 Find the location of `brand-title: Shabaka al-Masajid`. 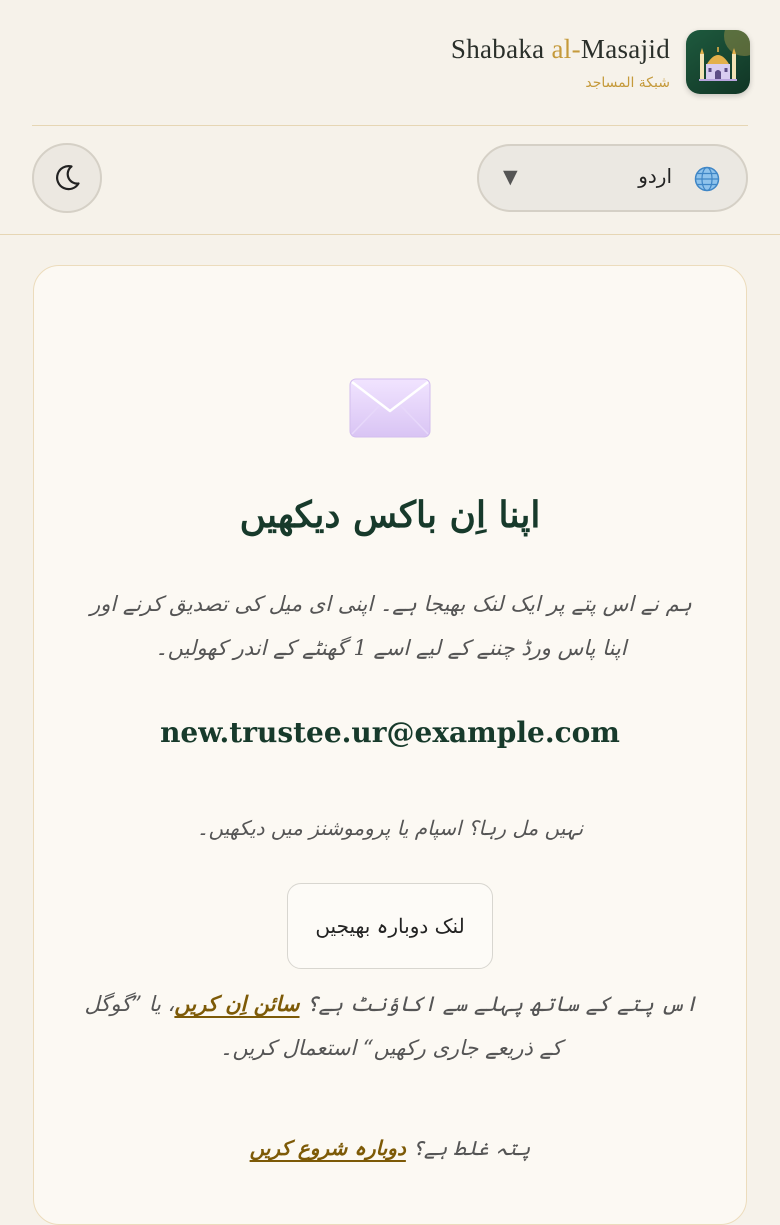

brand-title: Shabaka al-Masajid is located at coordinates (560, 49).